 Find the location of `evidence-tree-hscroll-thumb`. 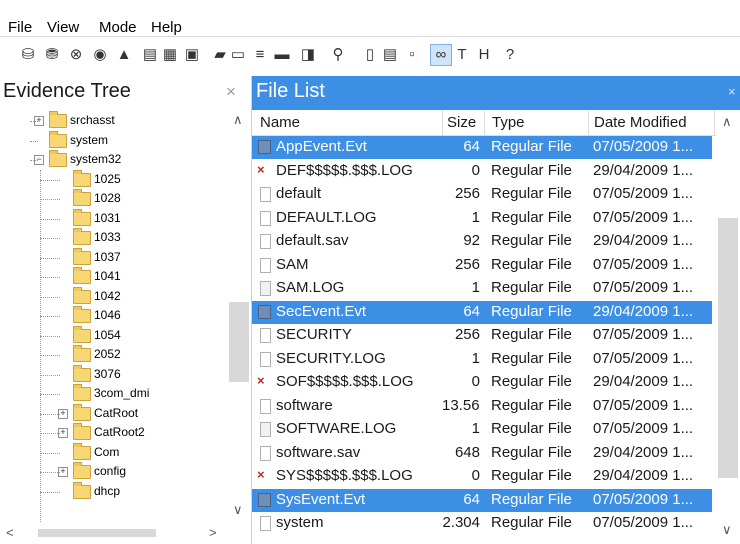

evidence-tree-hscroll-thumb is located at coordinates (97, 533).